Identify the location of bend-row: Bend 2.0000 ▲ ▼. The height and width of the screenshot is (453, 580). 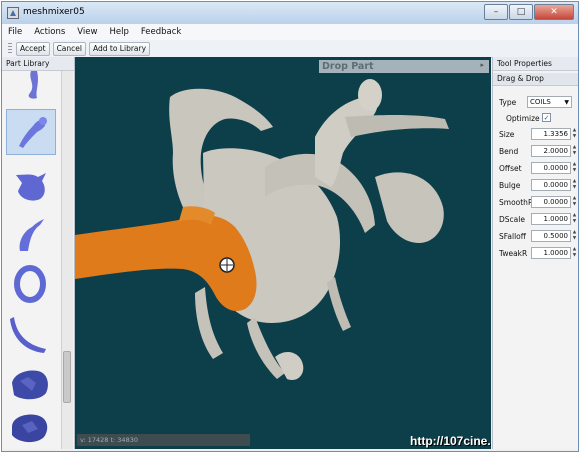
(537, 152).